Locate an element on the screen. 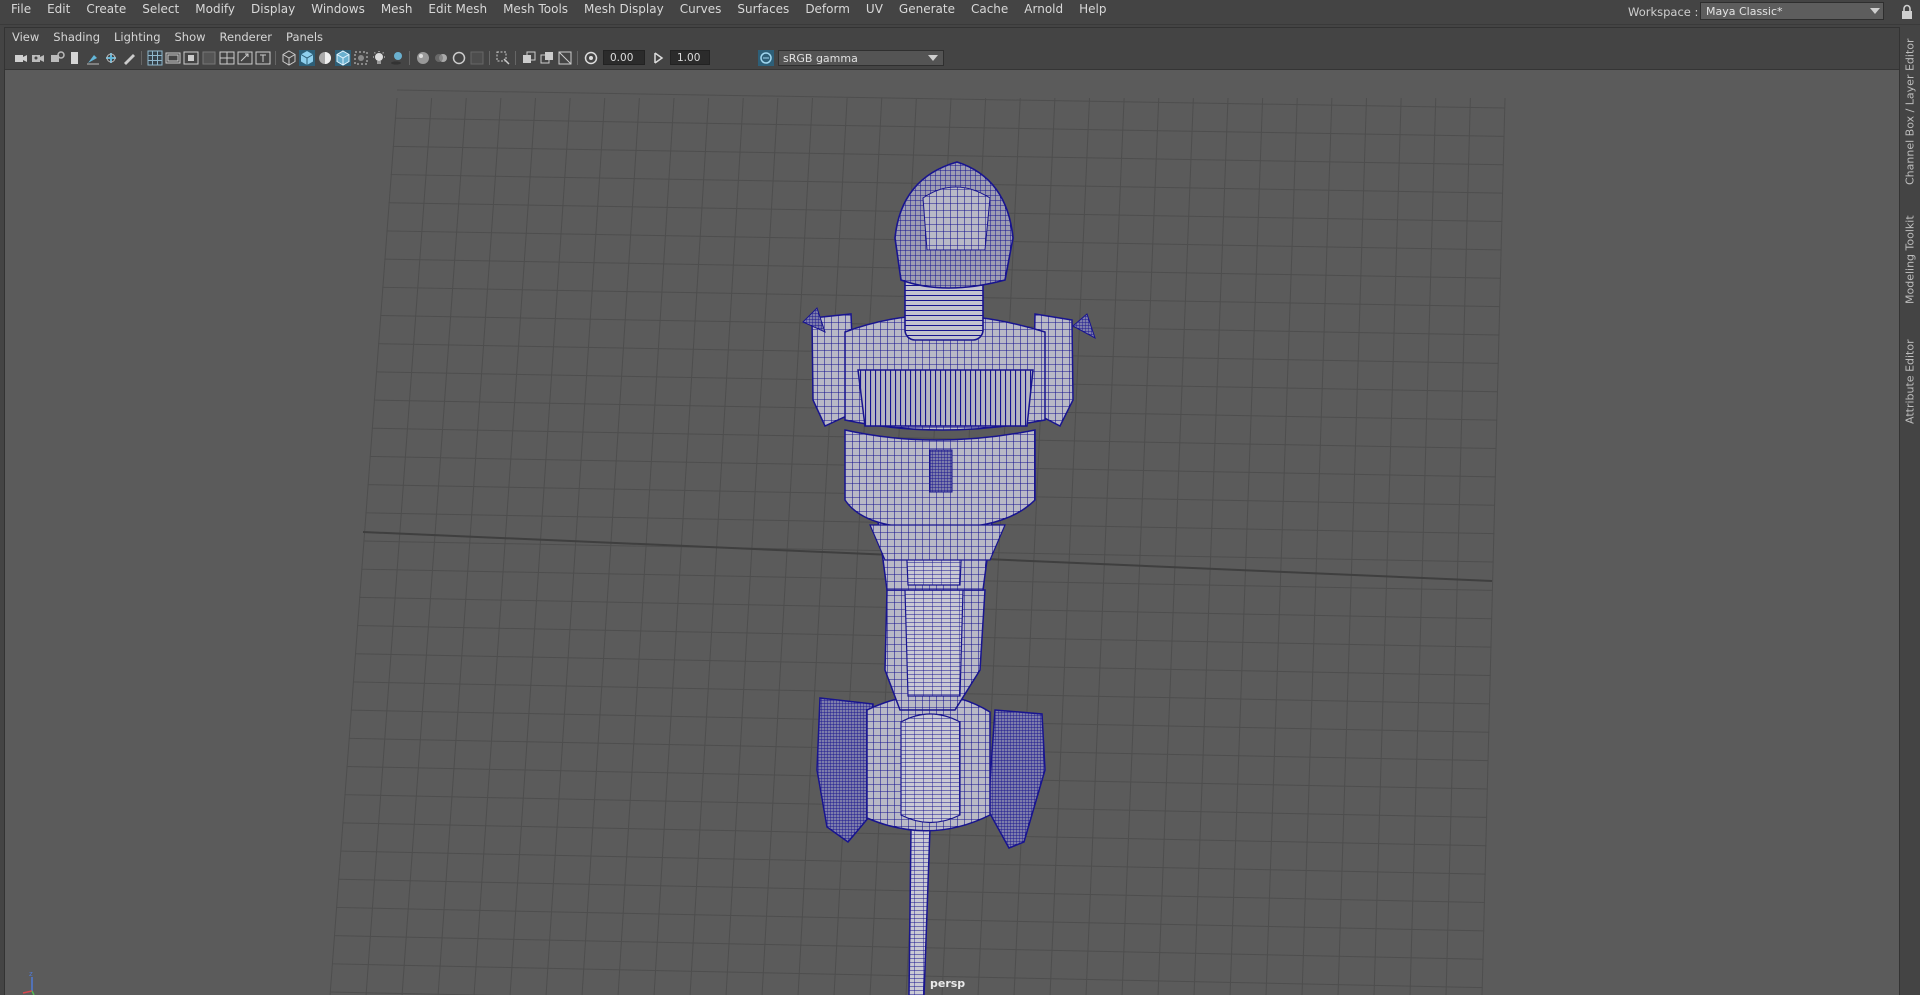 This screenshot has height=995, width=1920. field-chart-icon is located at coordinates (227, 58).